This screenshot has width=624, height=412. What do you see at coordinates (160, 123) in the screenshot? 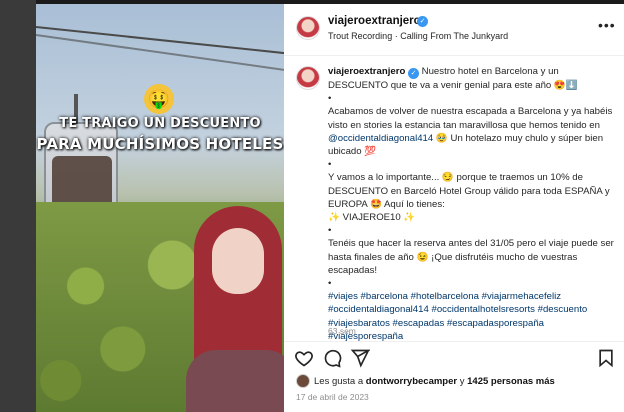
I see `overlay-text-line-1: TE TRAIGO UN DESCUENTO` at bounding box center [160, 123].